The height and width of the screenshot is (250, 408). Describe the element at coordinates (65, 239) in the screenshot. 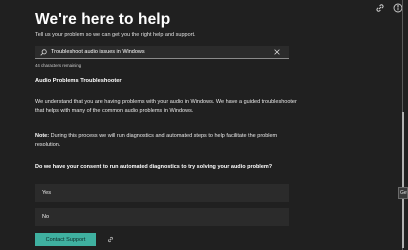

I see `contact-support-button: Contact Support` at that location.